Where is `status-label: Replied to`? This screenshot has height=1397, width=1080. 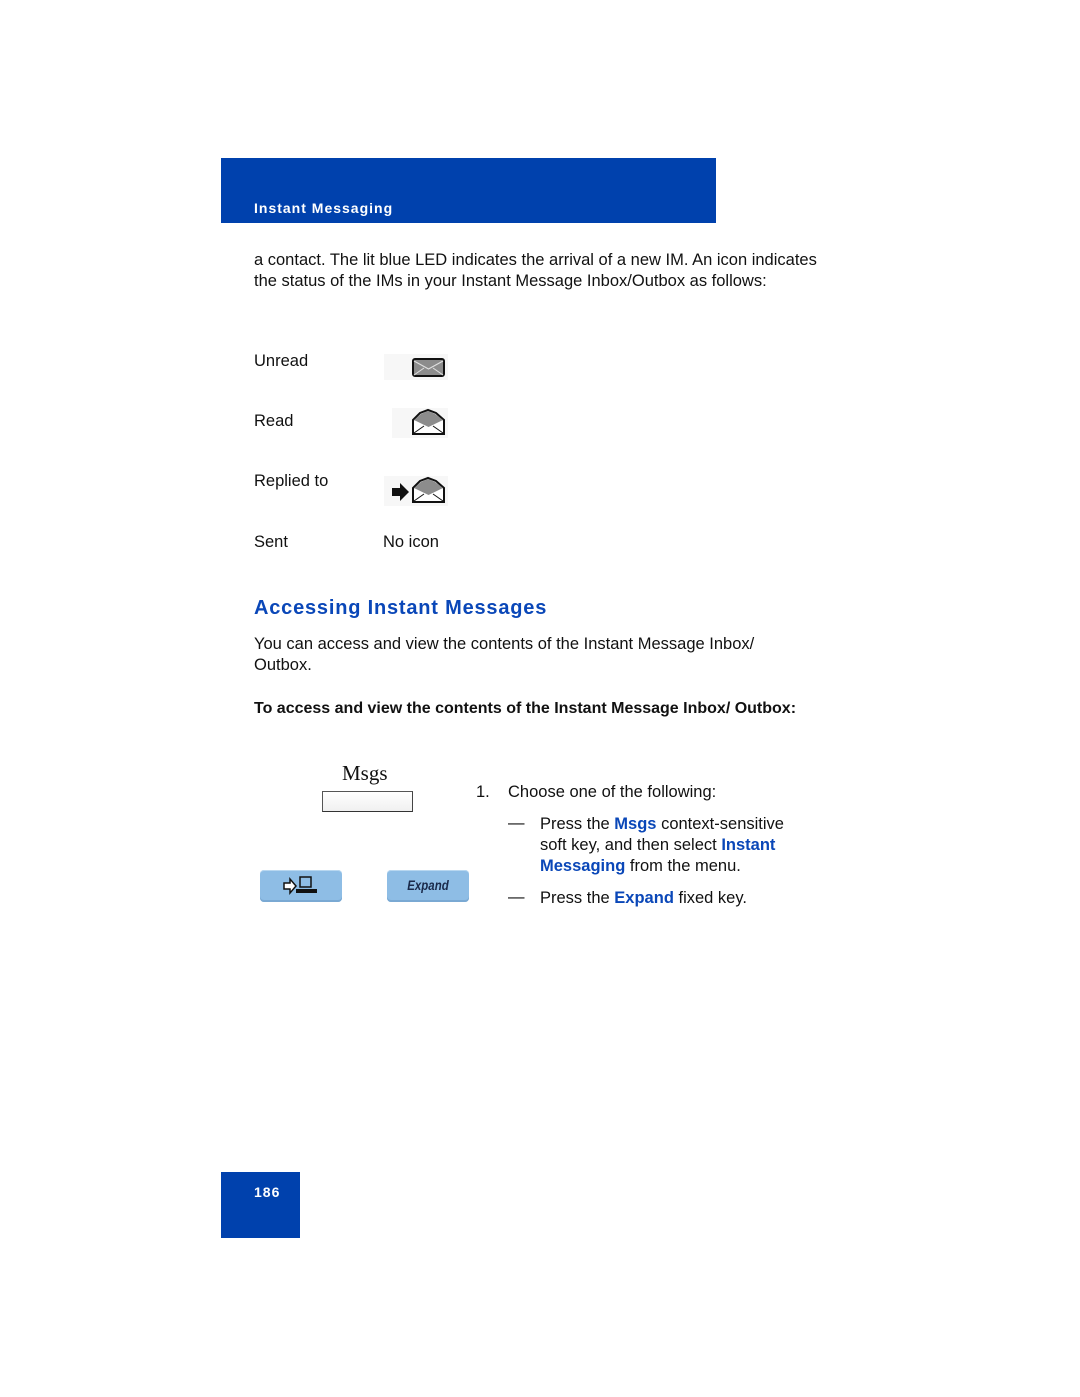
status-label: Replied to is located at coordinates (291, 481).